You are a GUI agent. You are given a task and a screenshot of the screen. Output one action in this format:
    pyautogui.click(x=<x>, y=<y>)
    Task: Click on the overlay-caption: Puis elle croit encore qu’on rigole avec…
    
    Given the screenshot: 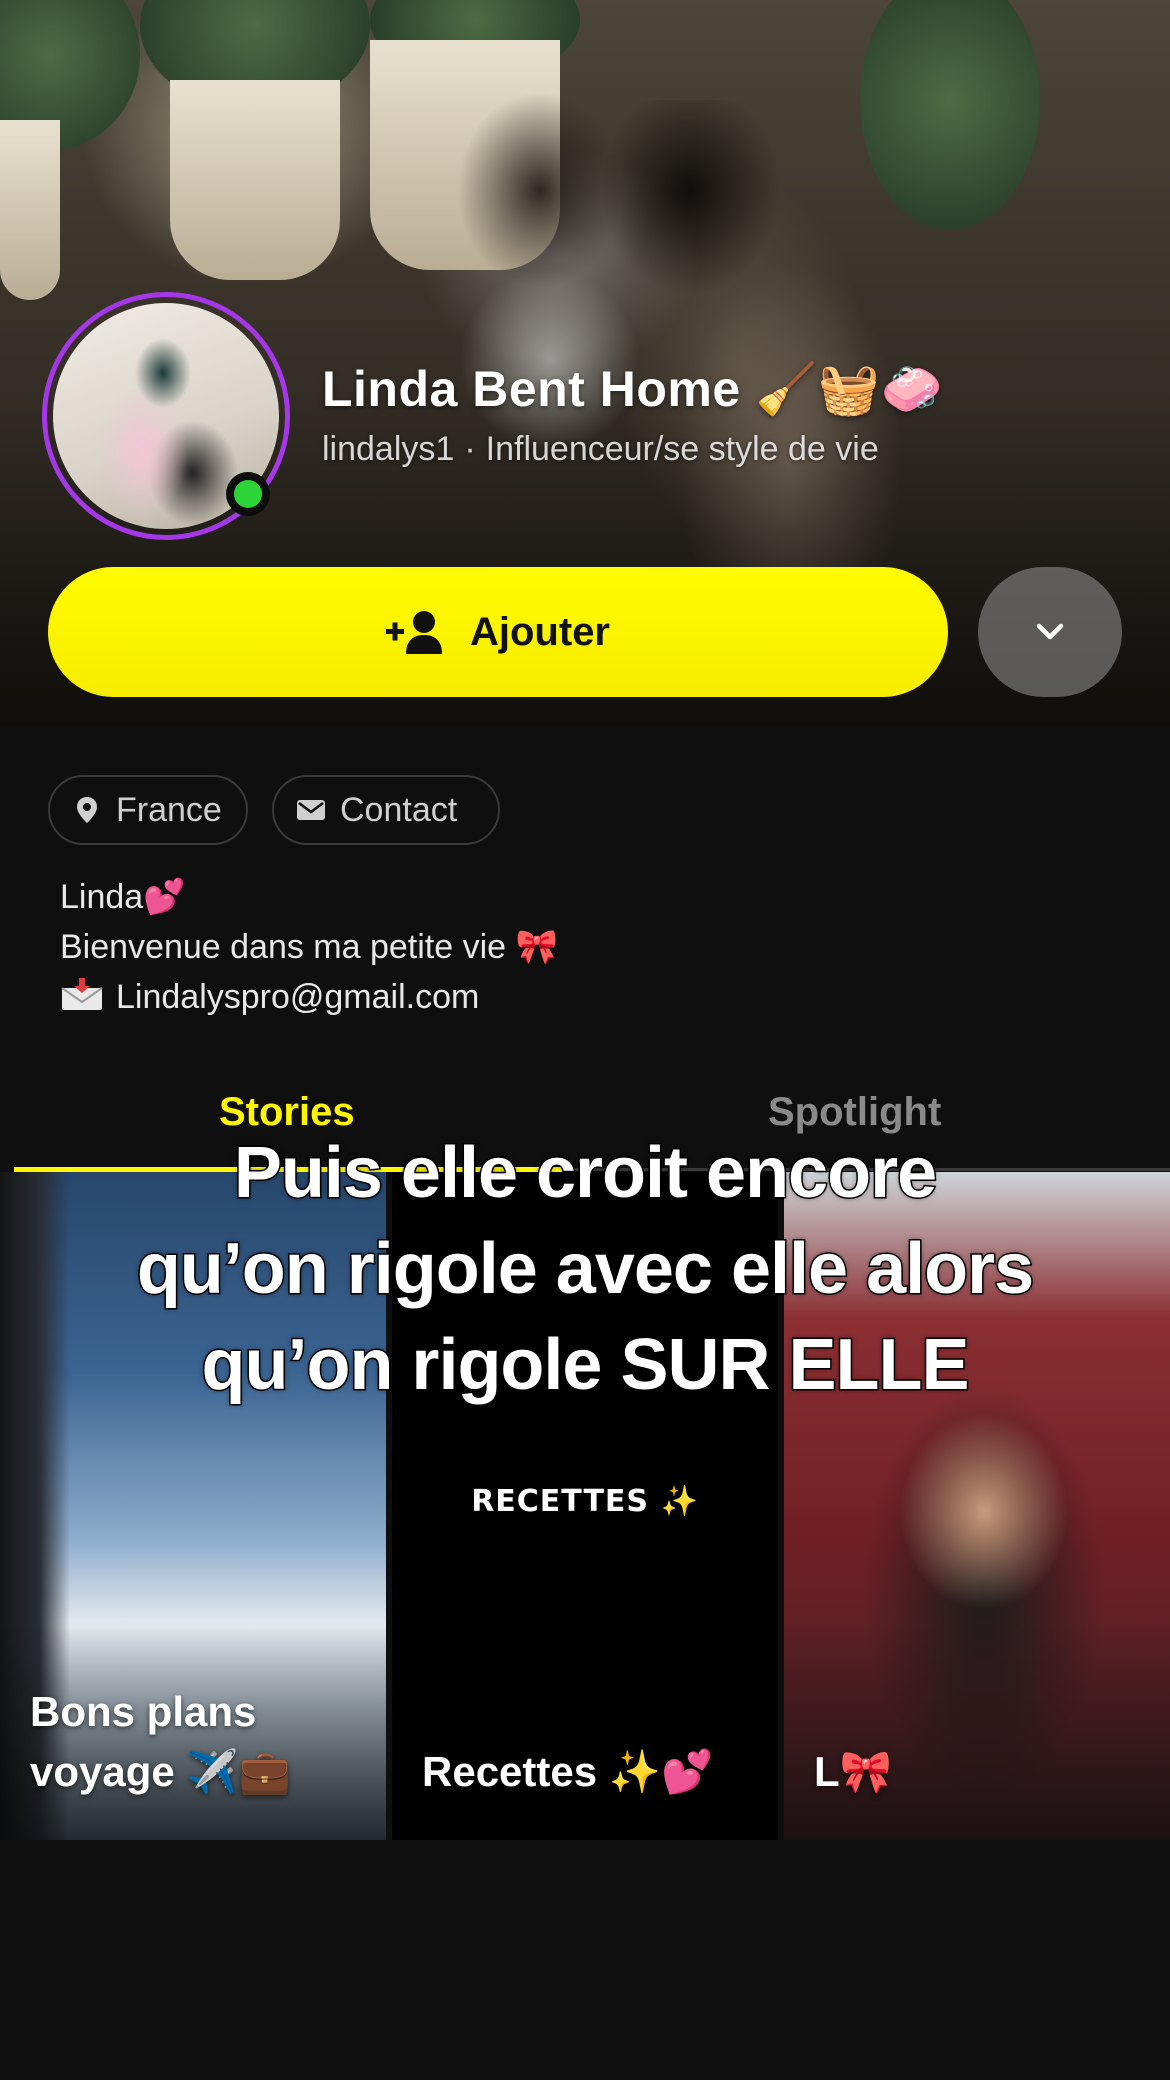 What is the action you would take?
    pyautogui.click(x=585, y=1269)
    